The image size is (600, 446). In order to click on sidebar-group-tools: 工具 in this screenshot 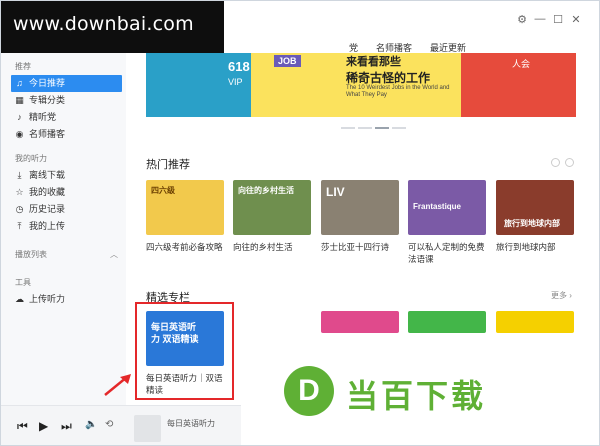, I will do `click(23, 282)`.